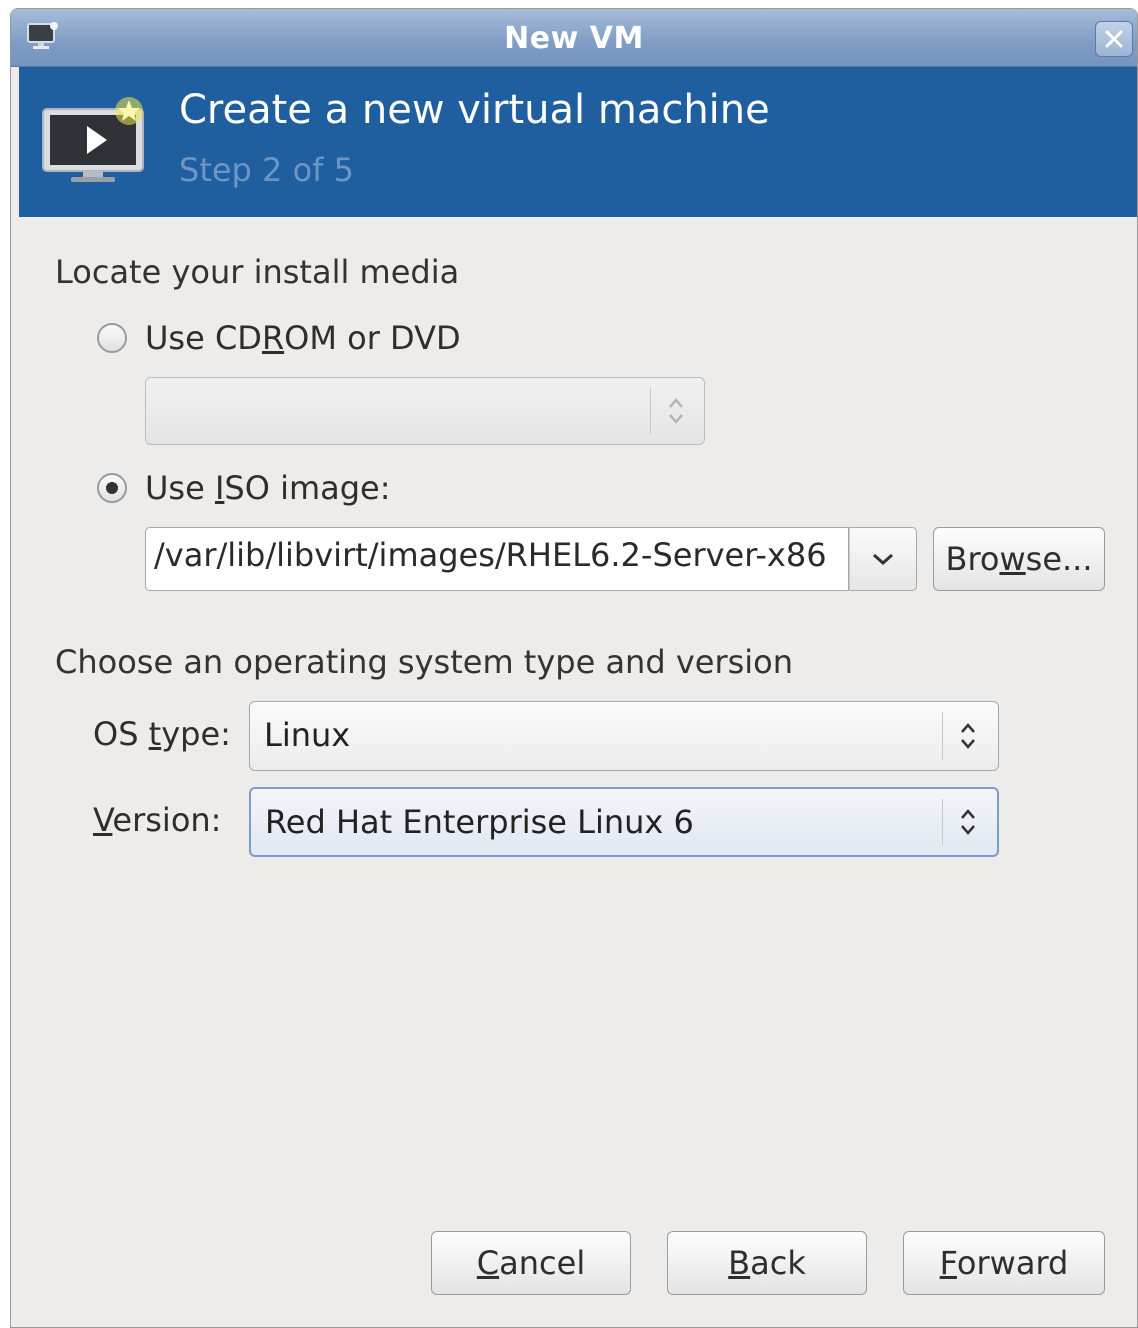 This screenshot has height=1328, width=1138. I want to click on cancel-button: Cancel, so click(531, 1263).